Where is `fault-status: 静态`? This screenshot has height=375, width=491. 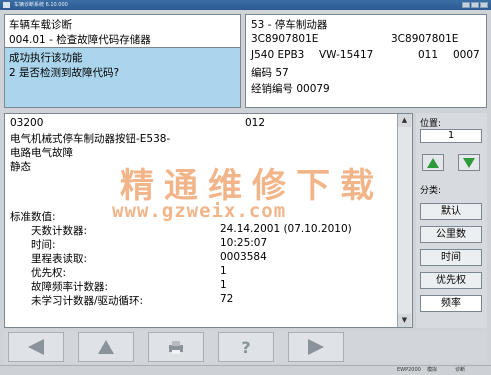 fault-status: 静态 is located at coordinates (20, 167).